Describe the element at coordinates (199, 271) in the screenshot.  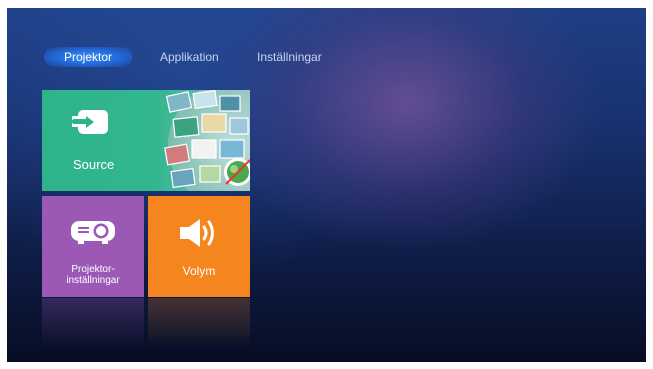
I see `volume-label: Volym` at that location.